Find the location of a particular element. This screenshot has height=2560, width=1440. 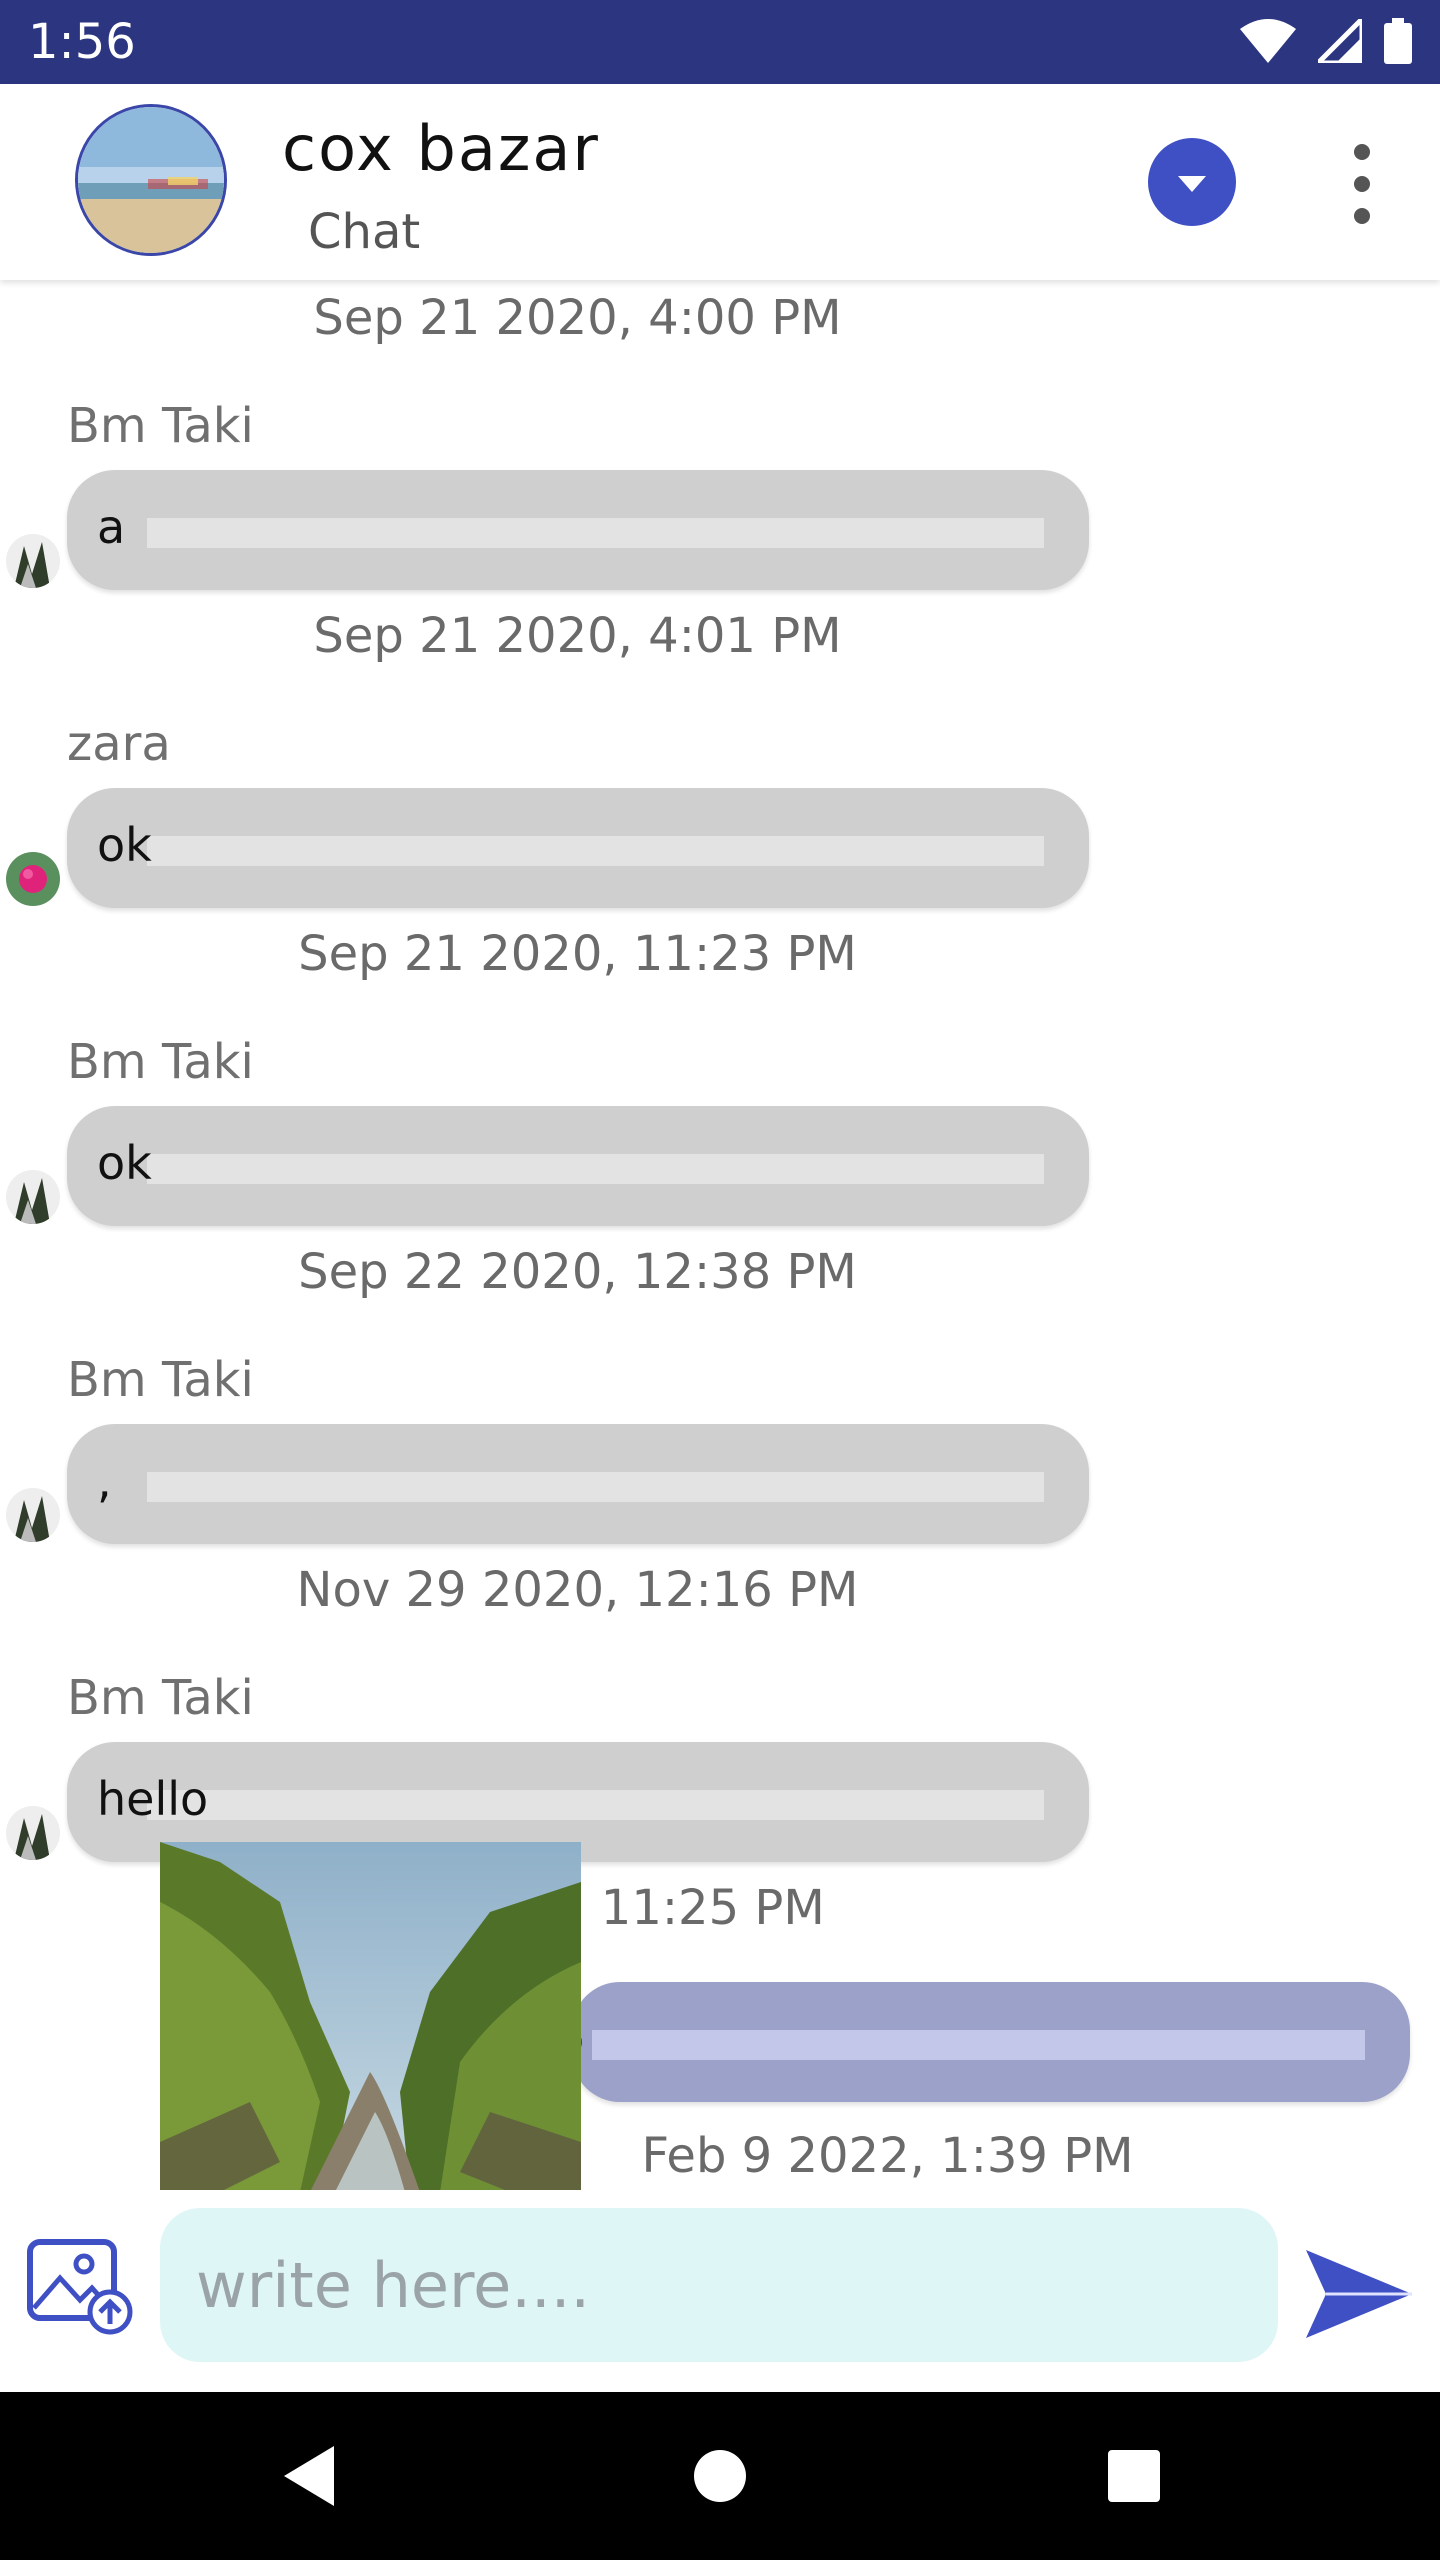

back-icon is located at coordinates (309, 2476).